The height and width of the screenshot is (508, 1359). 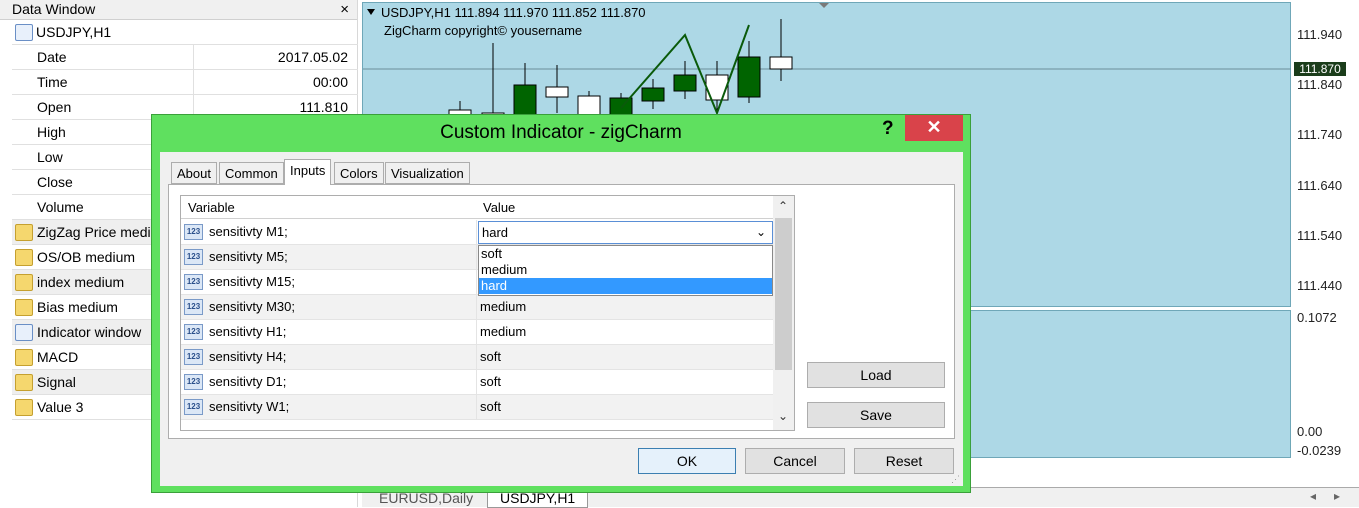 What do you see at coordinates (625, 232) in the screenshot?
I see `value-dropdown: hard ⌄` at bounding box center [625, 232].